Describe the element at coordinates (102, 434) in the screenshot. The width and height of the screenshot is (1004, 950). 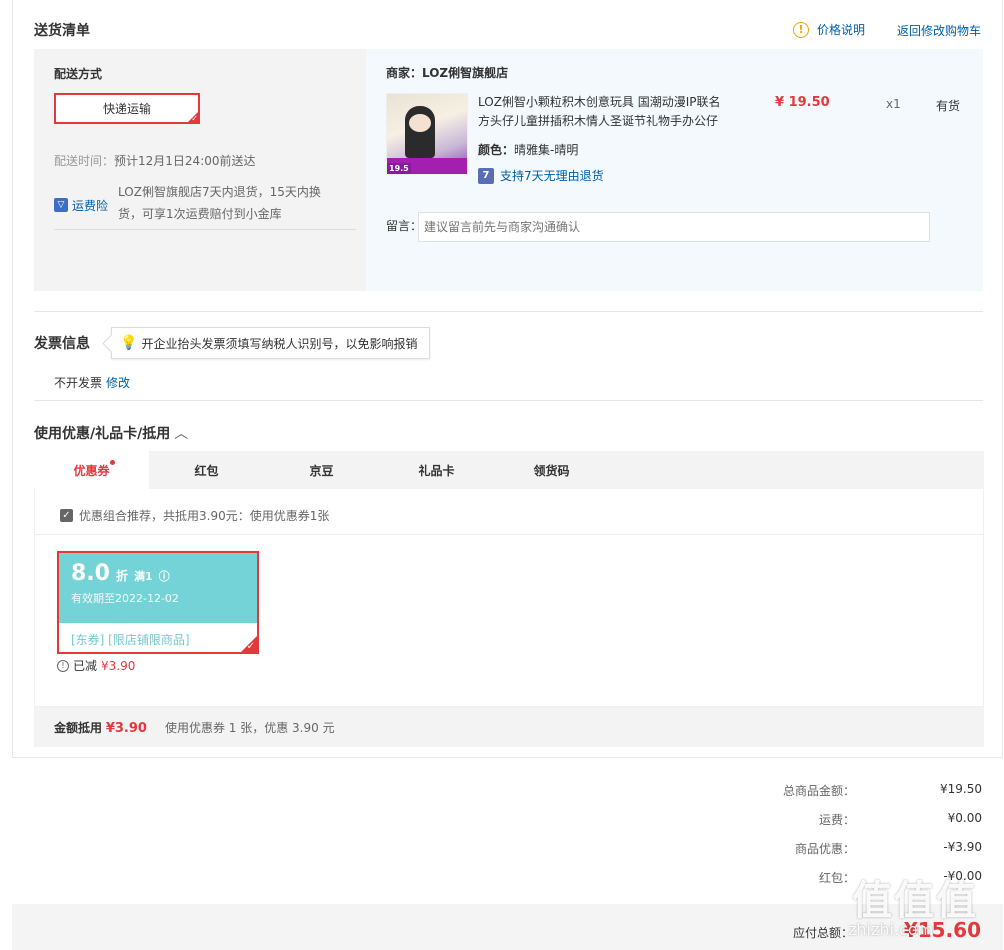
I see `coupon-section-title: 使用优惠/礼品卡/抵用` at that location.